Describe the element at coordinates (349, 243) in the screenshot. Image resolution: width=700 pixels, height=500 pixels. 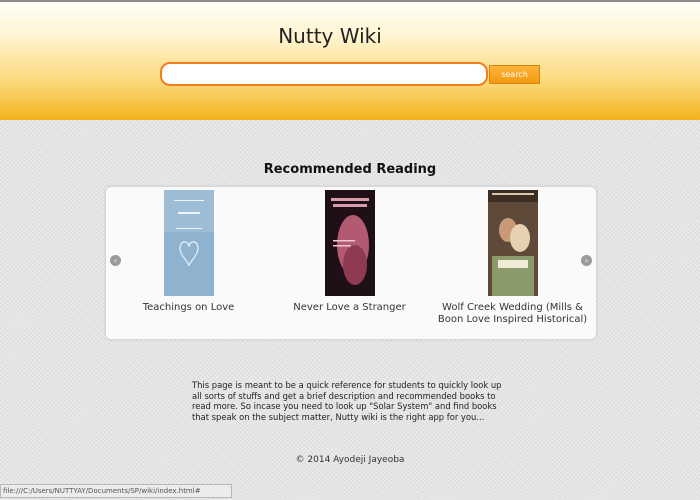
I see `book-cover-never-love-a-stranger` at that location.